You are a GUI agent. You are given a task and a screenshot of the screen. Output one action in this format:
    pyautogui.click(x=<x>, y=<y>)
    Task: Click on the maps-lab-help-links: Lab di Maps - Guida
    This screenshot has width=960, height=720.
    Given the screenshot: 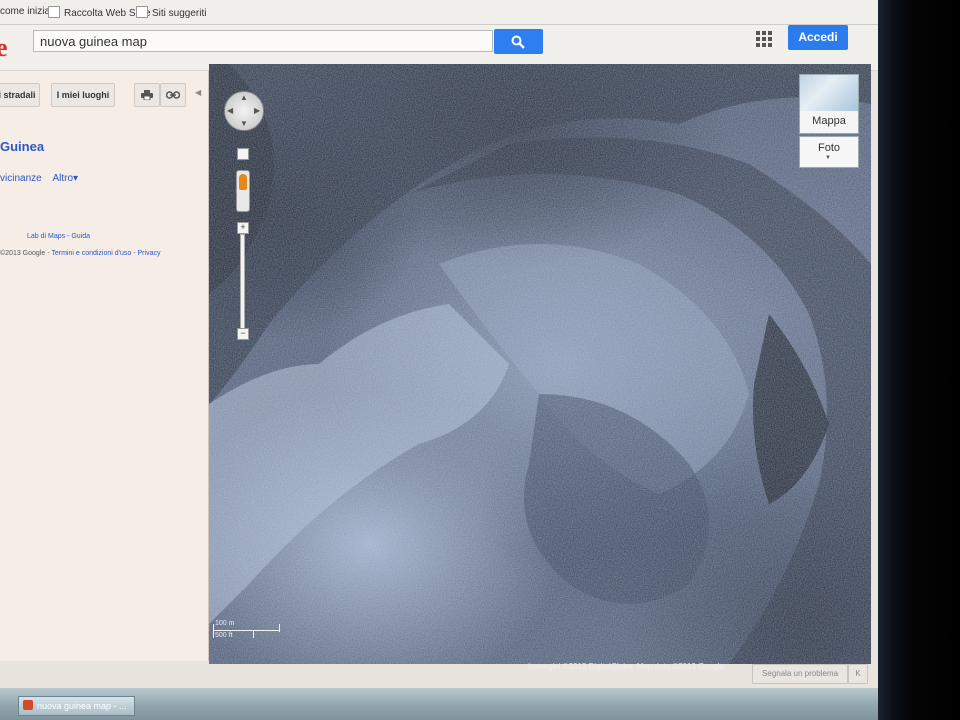 What is the action you would take?
    pyautogui.click(x=58, y=236)
    